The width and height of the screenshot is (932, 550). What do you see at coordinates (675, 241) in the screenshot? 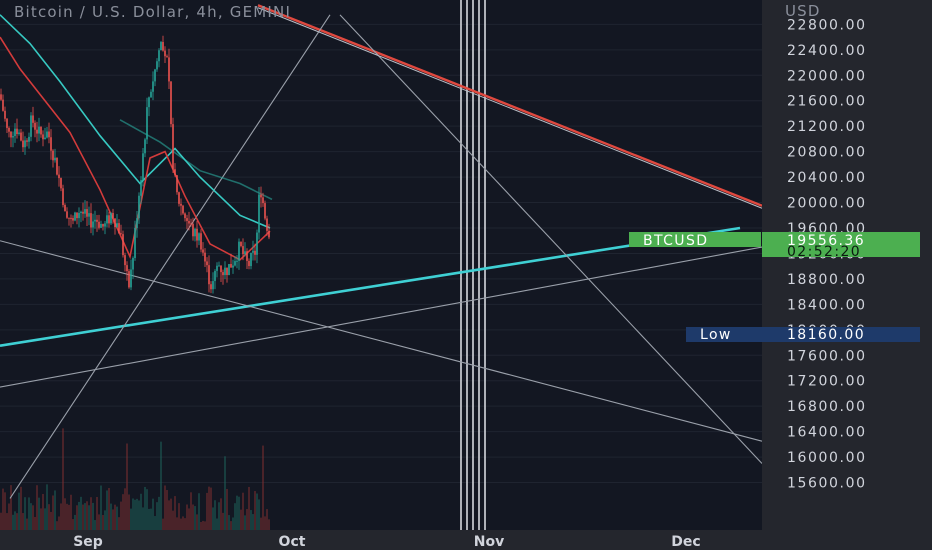
I see `symbol-tag-text: BTCUSD` at bounding box center [675, 241].